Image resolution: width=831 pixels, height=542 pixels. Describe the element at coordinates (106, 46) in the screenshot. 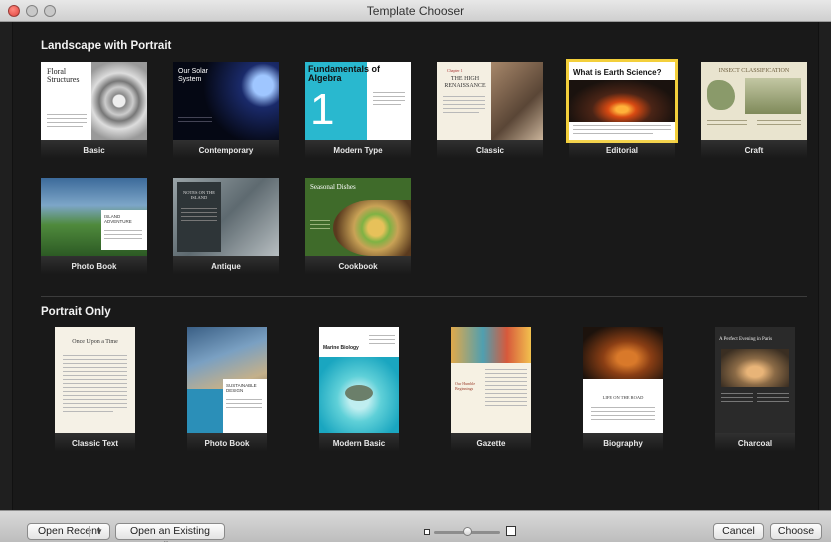

I see `section-title-landscape: Landscape with Portrait` at that location.